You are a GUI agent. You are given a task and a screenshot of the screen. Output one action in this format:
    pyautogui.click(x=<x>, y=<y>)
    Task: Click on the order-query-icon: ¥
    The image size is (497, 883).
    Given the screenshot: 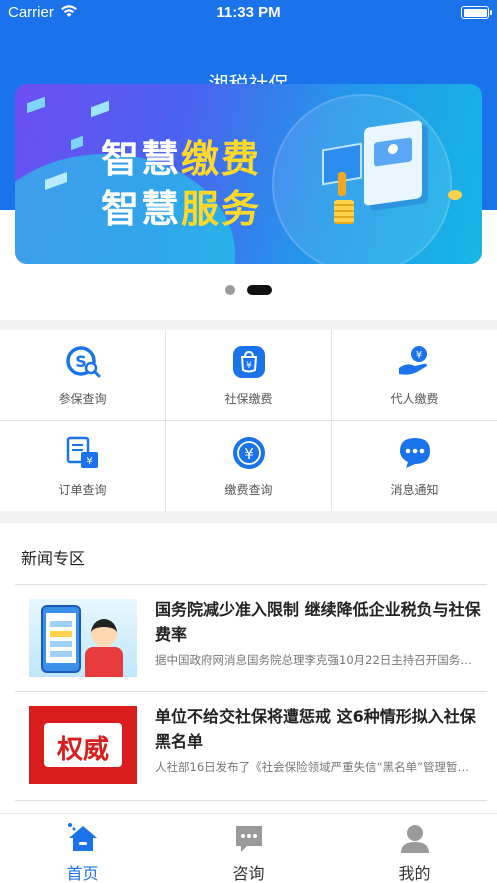 What is the action you would take?
    pyautogui.click(x=83, y=453)
    